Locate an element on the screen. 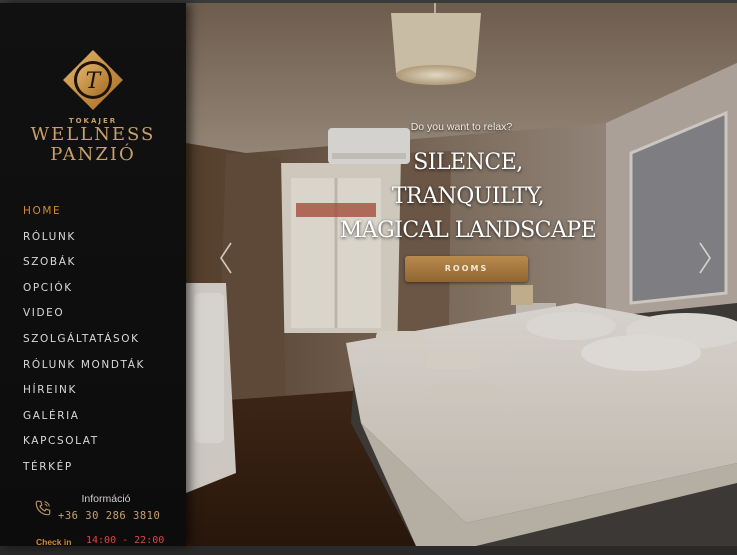 The image size is (737, 555). bottom-bar is located at coordinates (368, 550).